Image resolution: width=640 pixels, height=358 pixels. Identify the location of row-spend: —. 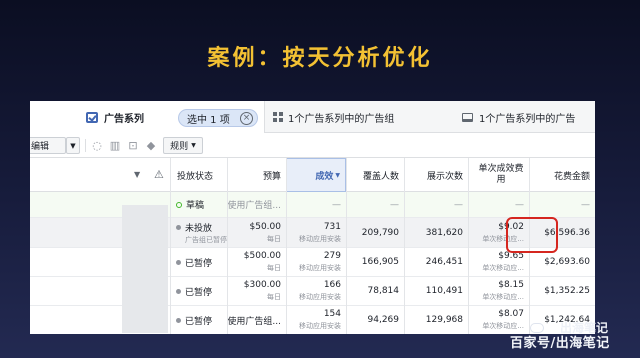
(585, 204).